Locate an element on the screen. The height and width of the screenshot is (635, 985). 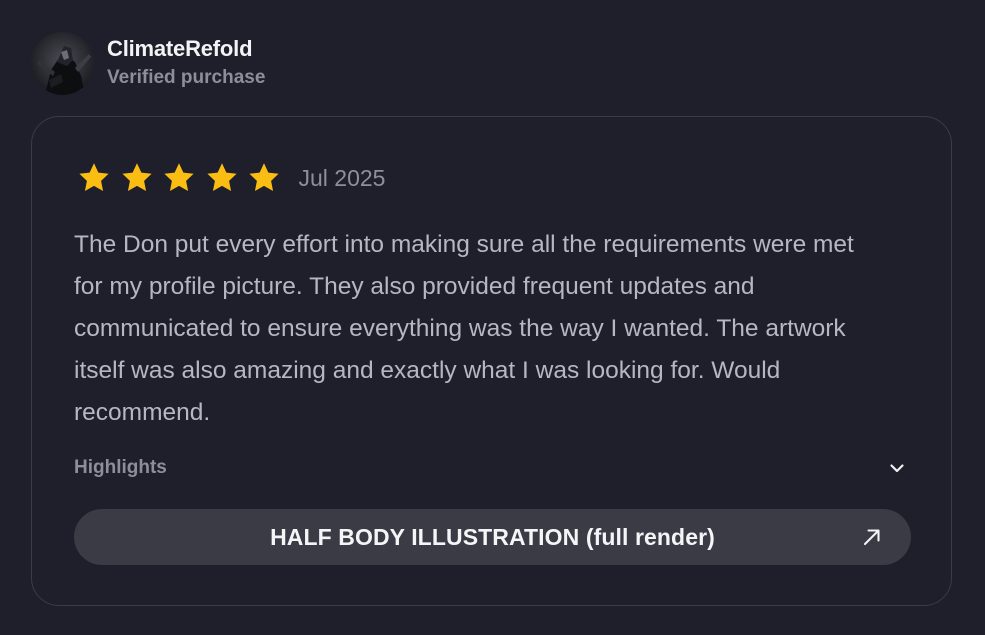
avatar is located at coordinates (62, 63).